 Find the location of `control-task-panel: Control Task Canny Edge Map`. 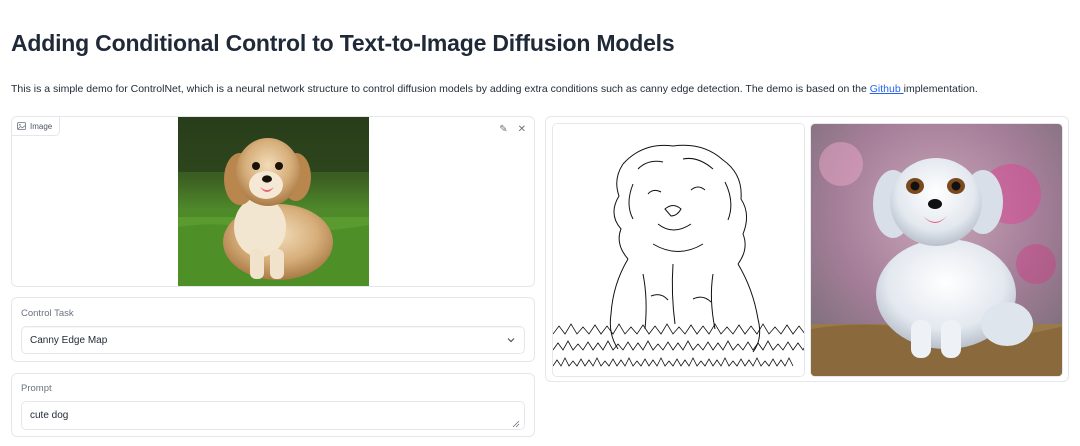

control-task-panel: Control Task Canny Edge Map is located at coordinates (273, 329).